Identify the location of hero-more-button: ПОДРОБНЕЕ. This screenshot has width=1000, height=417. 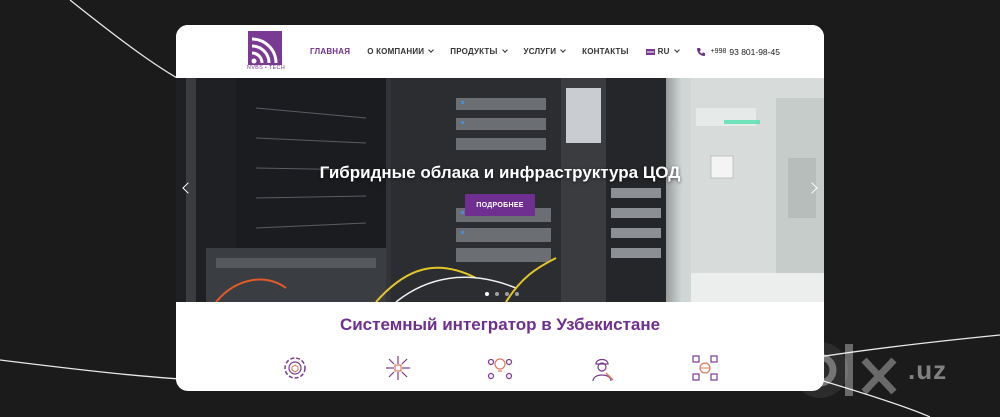
(500, 205).